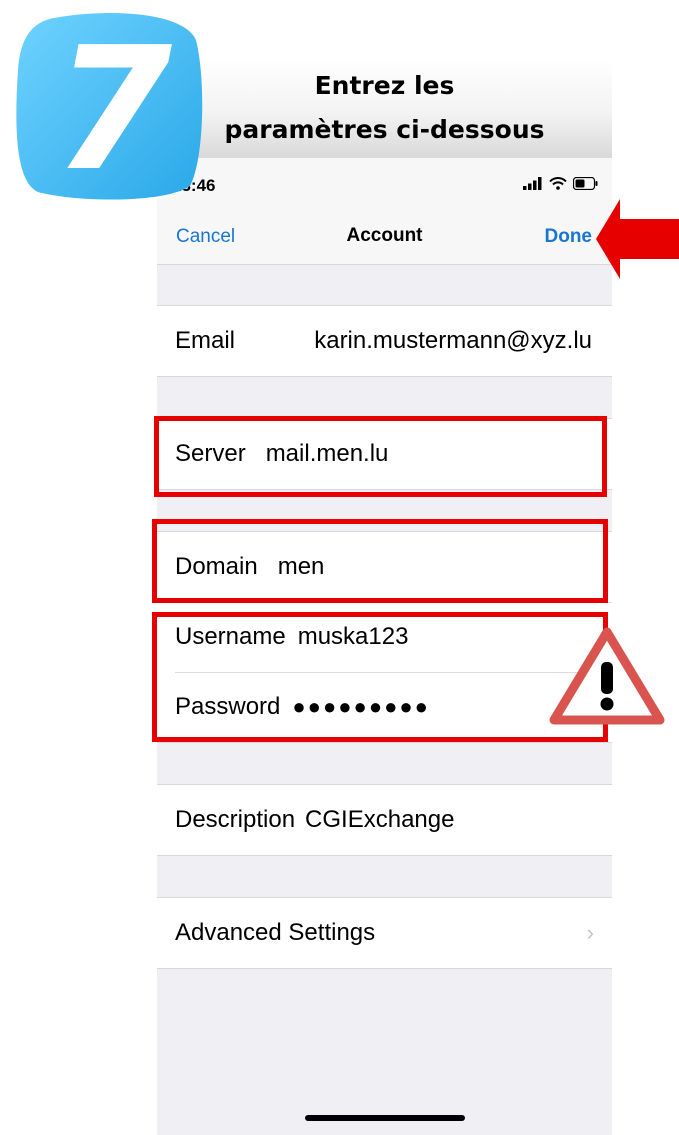 This screenshot has height=1135, width=679. What do you see at coordinates (380, 561) in the screenshot?
I see `domain-highlight-box` at bounding box center [380, 561].